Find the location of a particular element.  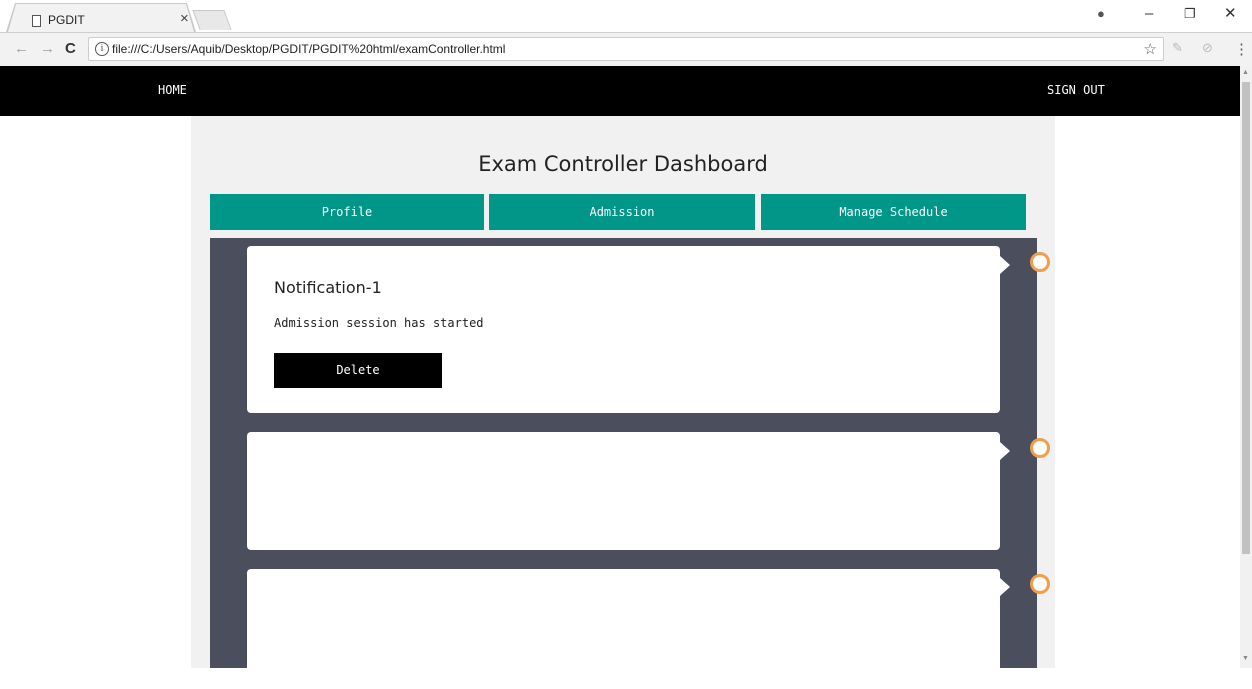

page-icon is located at coordinates (36, 21).